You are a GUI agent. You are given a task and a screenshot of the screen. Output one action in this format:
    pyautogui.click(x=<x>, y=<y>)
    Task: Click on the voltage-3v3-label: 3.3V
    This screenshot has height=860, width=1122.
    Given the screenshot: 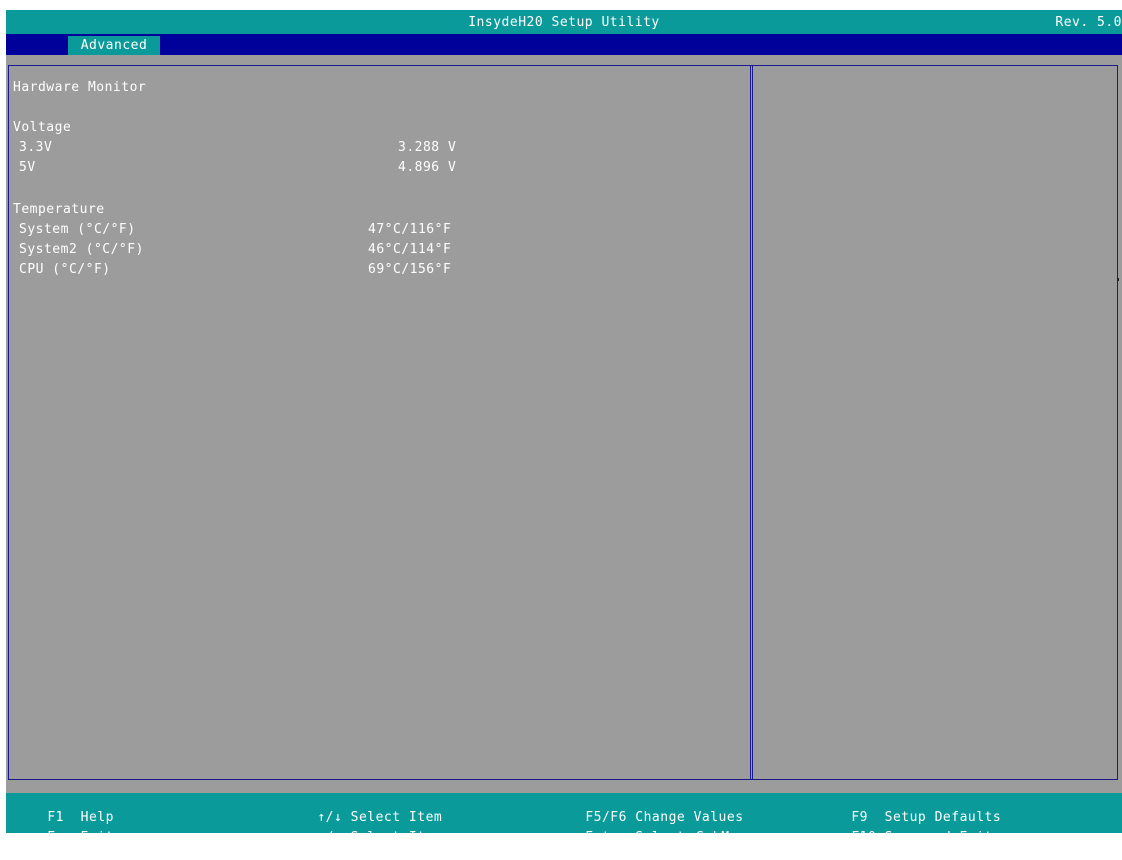 What is the action you would take?
    pyautogui.click(x=36, y=147)
    